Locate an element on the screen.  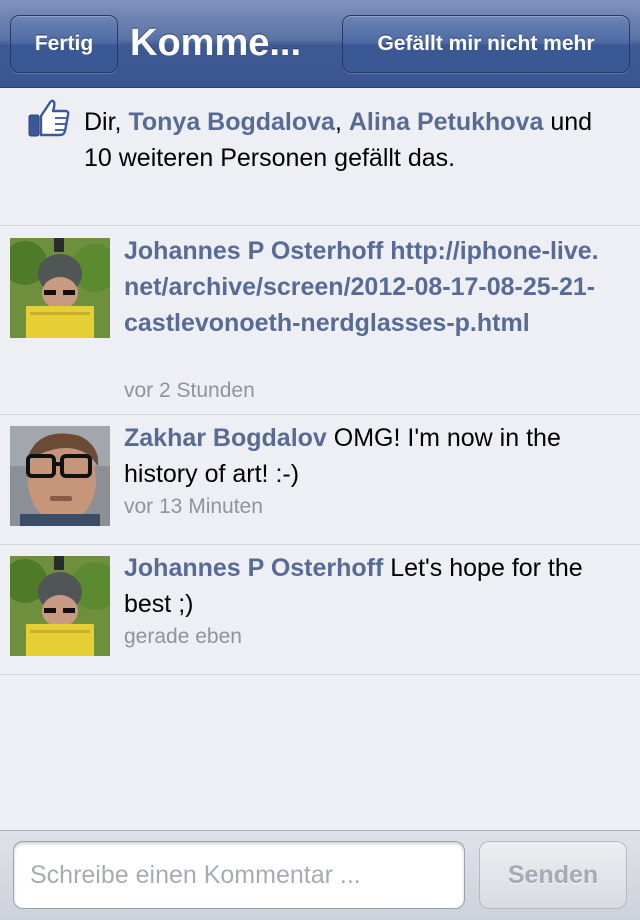
done-button: Fertig is located at coordinates (64, 44).